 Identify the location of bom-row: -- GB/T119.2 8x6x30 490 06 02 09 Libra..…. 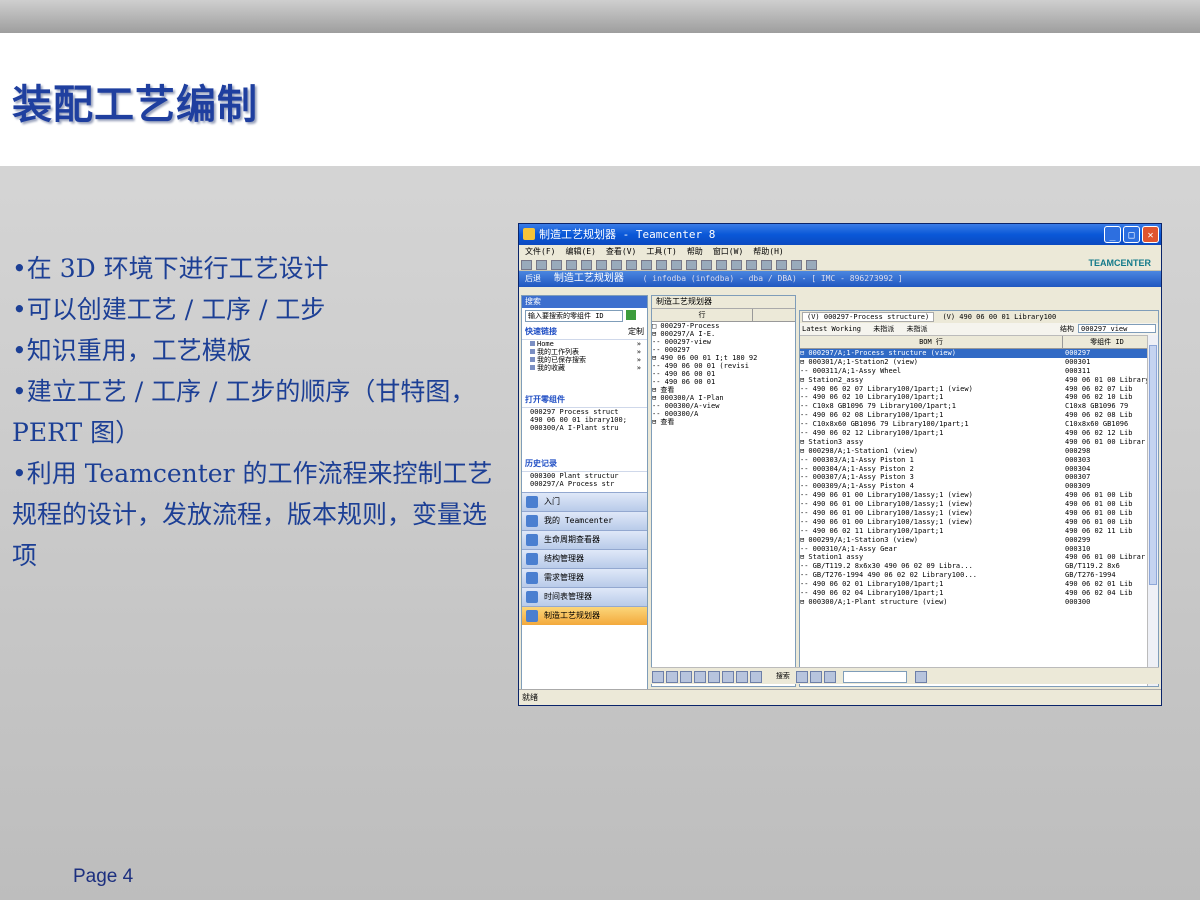
(979, 566).